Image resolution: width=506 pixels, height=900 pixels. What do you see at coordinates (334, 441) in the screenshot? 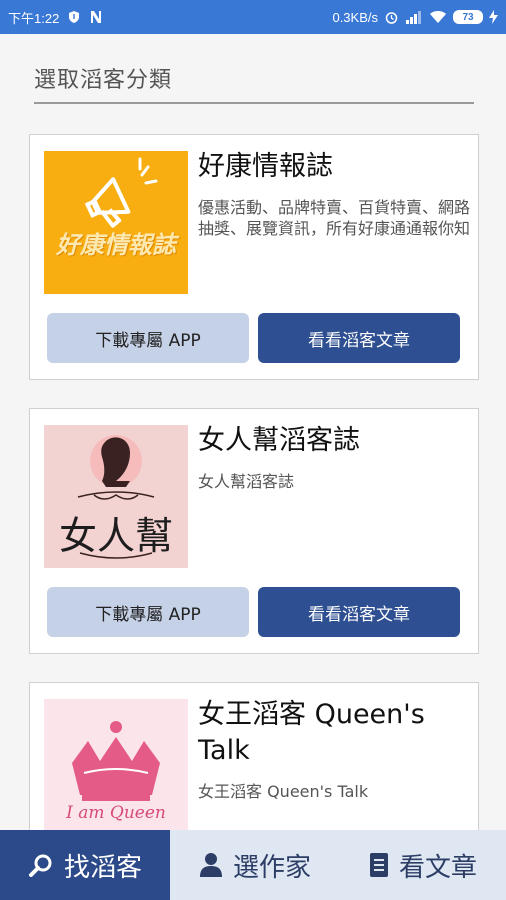
I see `card-title: 女人幫滔客誌` at bounding box center [334, 441].